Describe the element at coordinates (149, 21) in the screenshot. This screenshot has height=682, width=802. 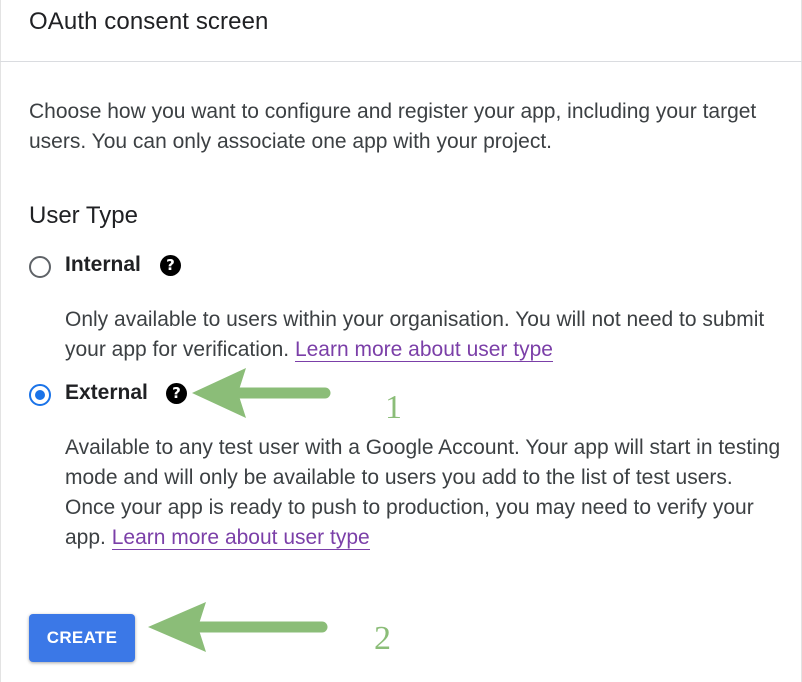
I see `page-title: OAuth consent screen` at that location.